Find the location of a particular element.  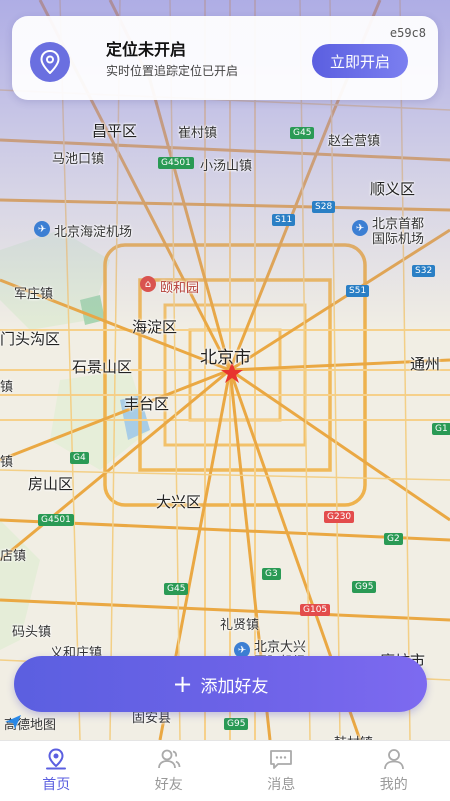

map-label: 门头沟区 is located at coordinates (30, 338).